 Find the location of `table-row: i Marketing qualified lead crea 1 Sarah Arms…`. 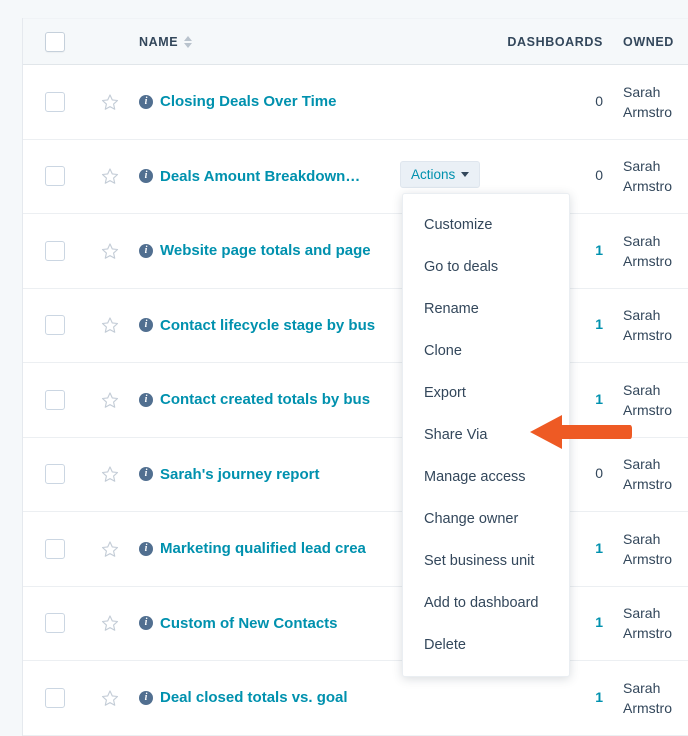

table-row: i Marketing qualified lead crea 1 Sarah Arms… is located at coordinates (355, 549).